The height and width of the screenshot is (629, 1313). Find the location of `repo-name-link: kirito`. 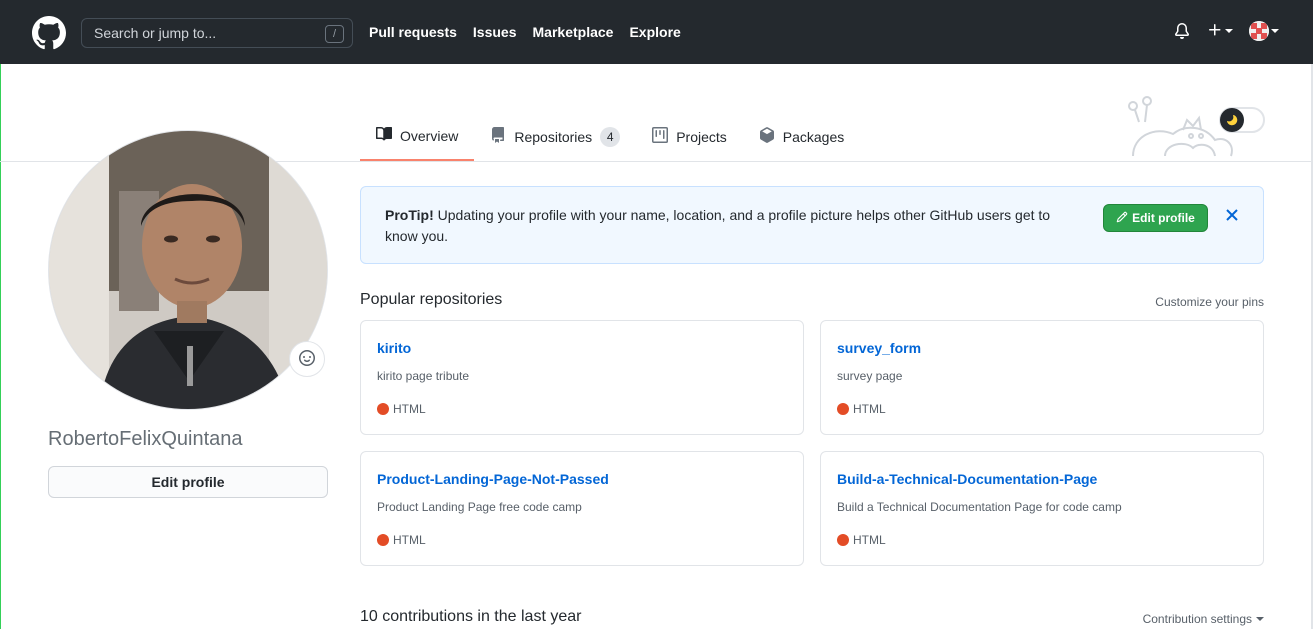

repo-name-link: kirito is located at coordinates (394, 348).